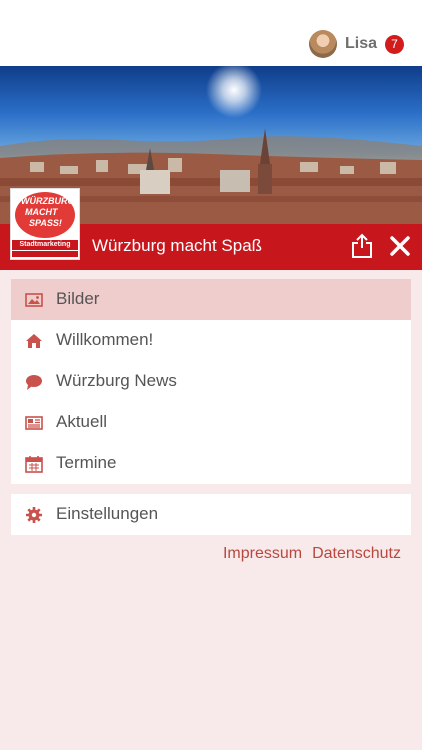  I want to click on image-icon, so click(34, 300).